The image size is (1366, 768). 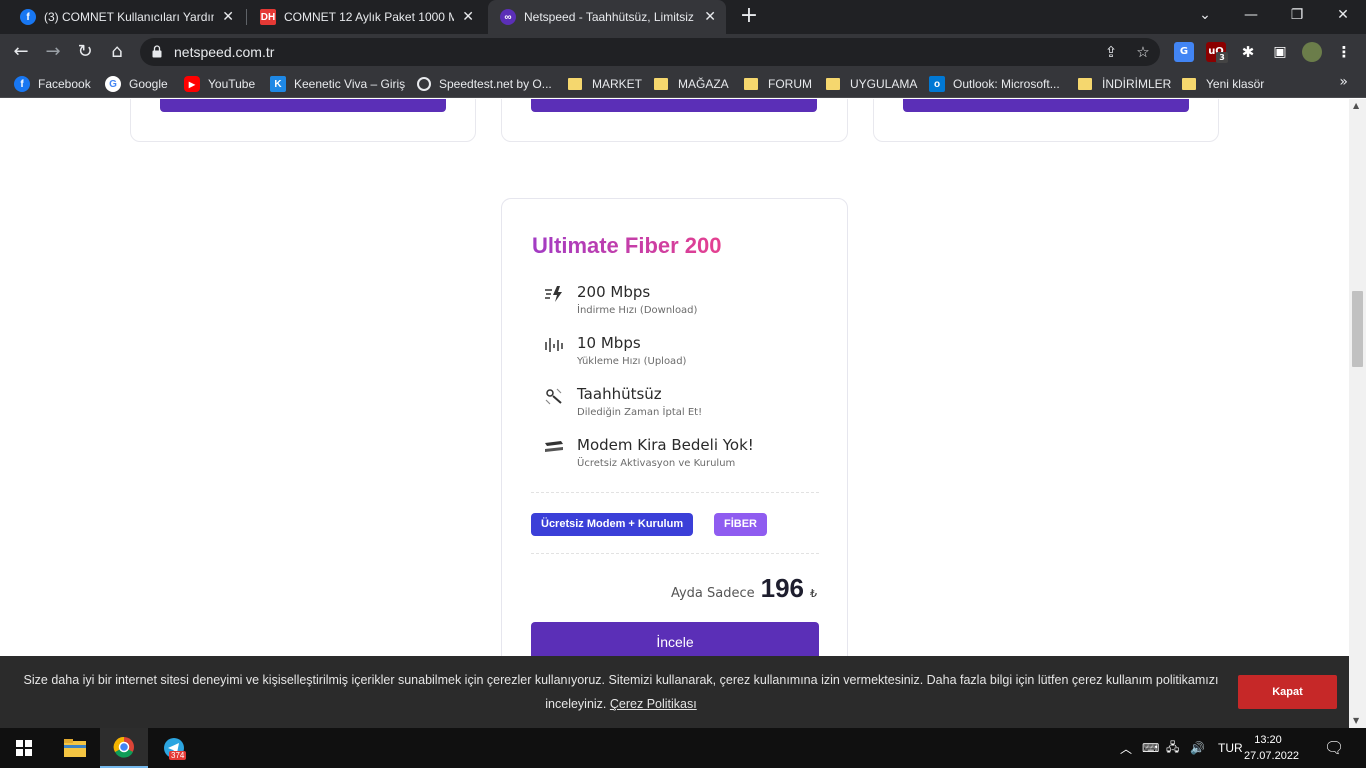 I want to click on windows-taskbar: 374 ︿ ⌨ 🖧 🔊 TUR 13:20 27.07.2022 🗨, so click(x=683, y=748).